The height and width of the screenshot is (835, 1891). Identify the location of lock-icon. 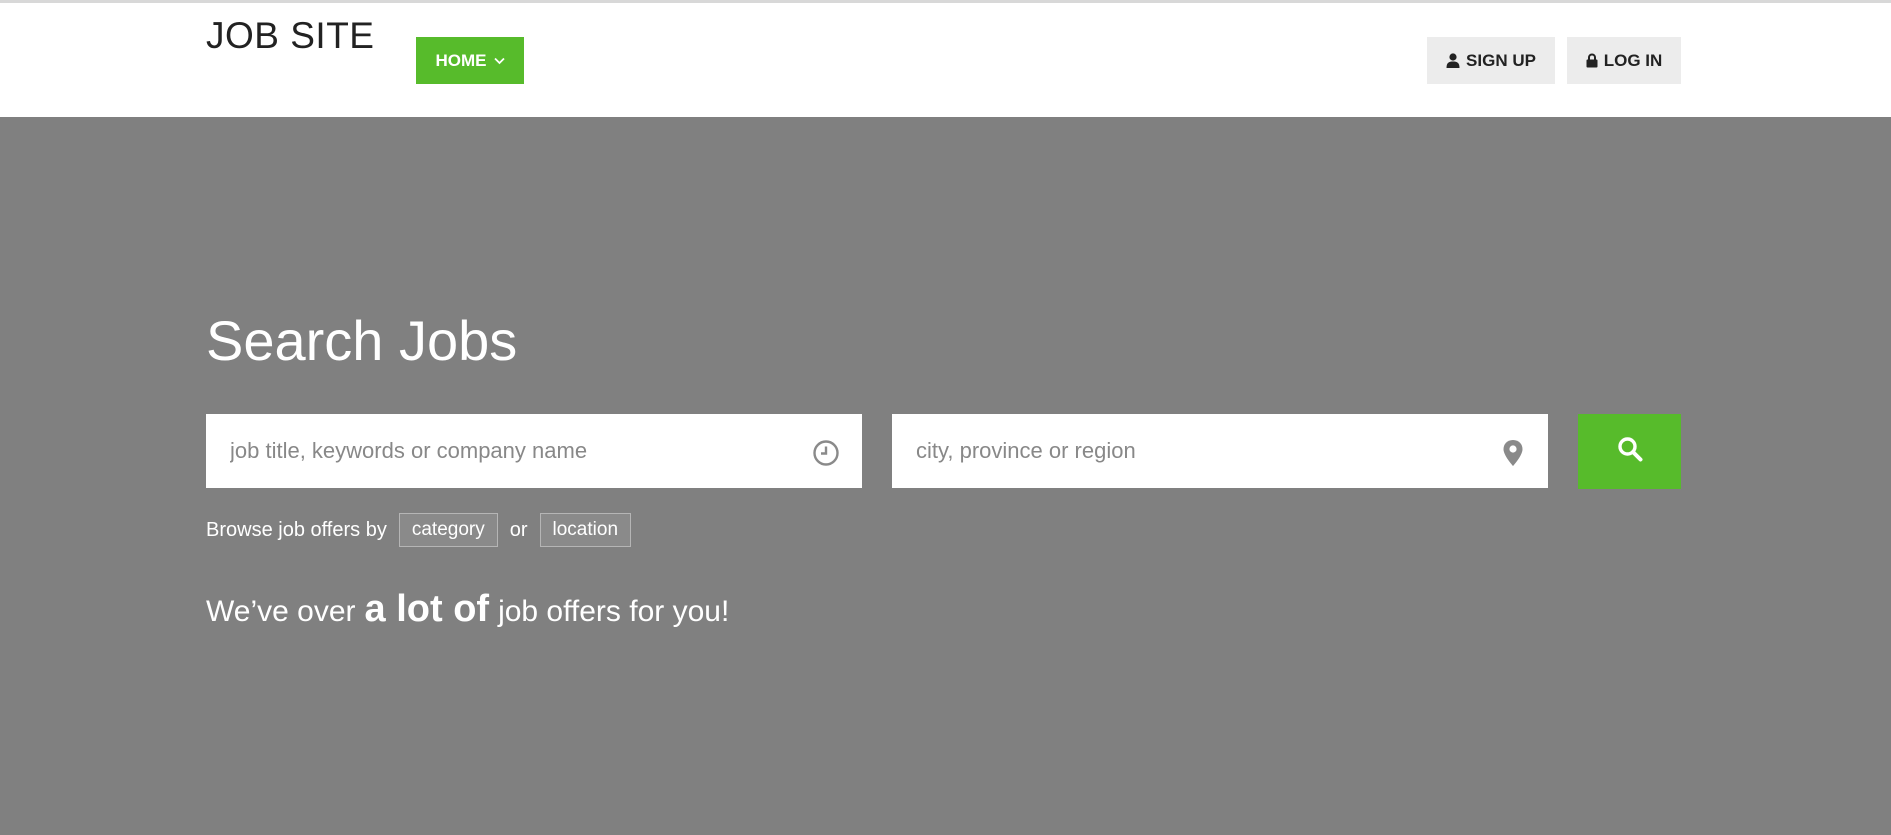
(1592, 60).